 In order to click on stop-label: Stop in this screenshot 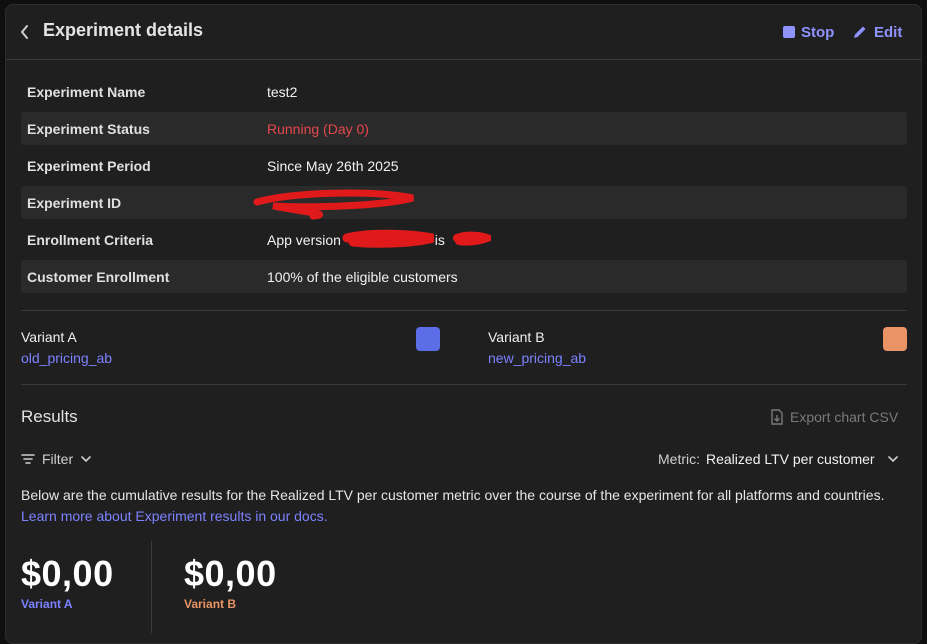, I will do `click(818, 32)`.